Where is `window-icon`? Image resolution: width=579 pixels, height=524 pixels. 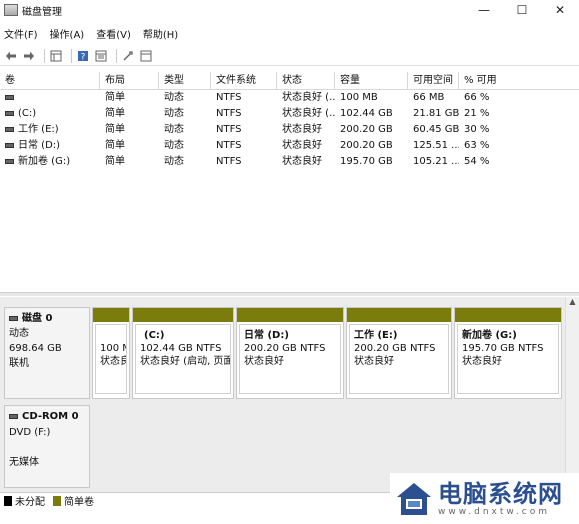 window-icon is located at coordinates (146, 56).